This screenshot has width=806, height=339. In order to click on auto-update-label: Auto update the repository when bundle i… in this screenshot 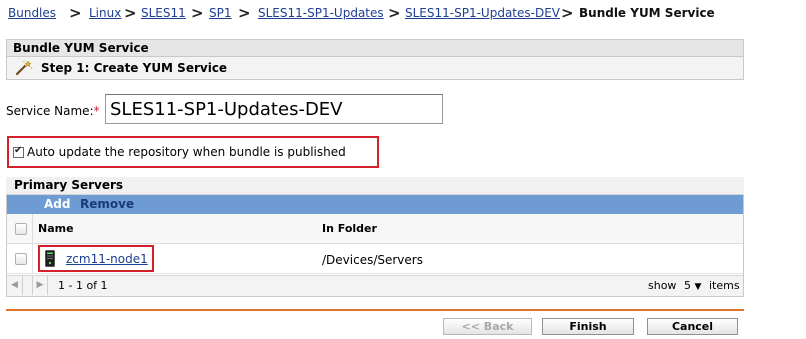, I will do `click(186, 152)`.